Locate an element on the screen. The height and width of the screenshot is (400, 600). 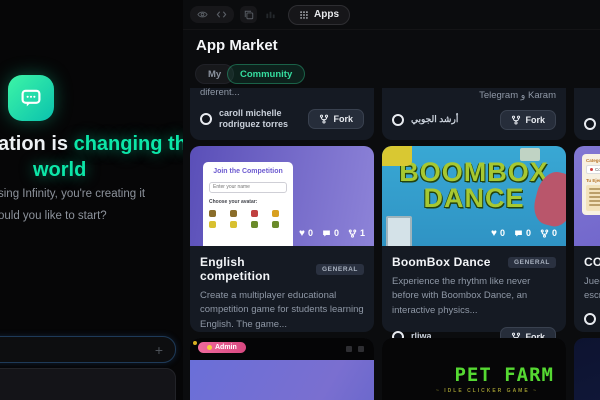
card-preview is located at coordinates (587, 369).